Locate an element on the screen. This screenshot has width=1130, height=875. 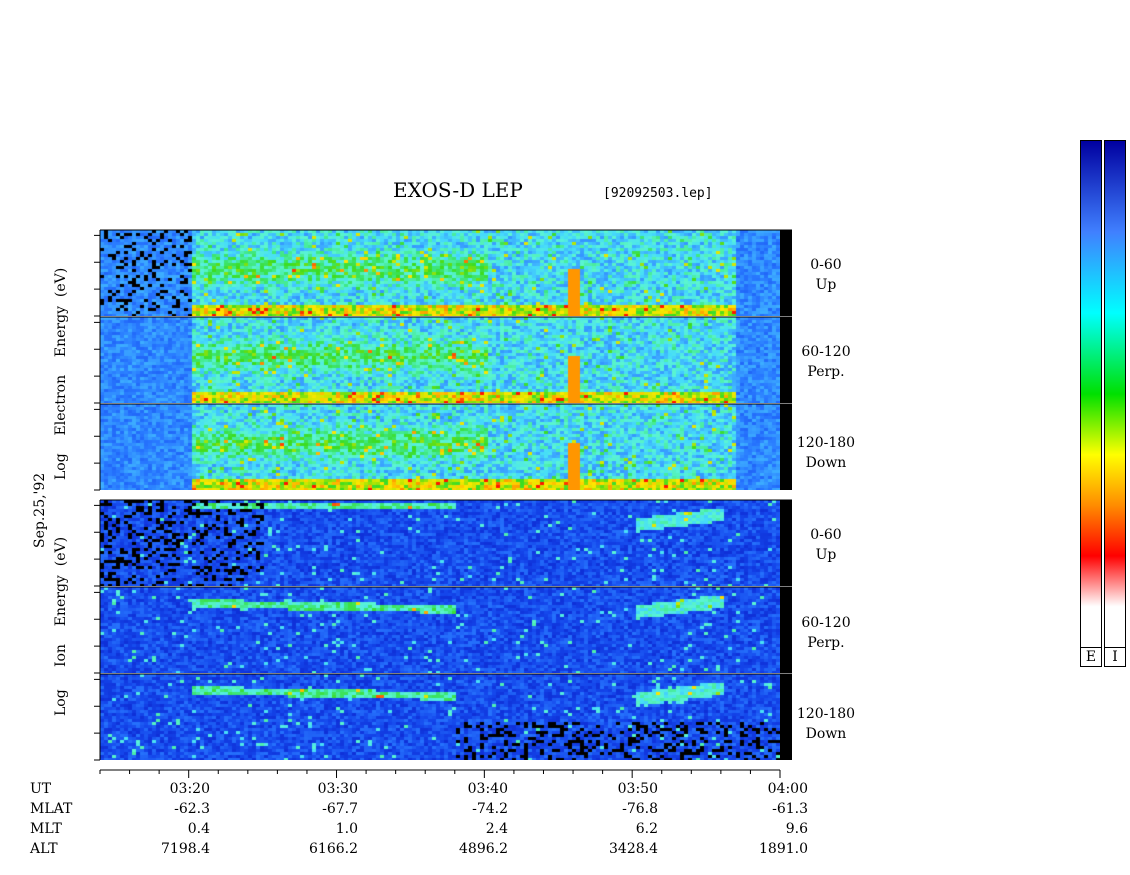
ephemeris-value: 3428.4 is located at coordinates (633, 849).